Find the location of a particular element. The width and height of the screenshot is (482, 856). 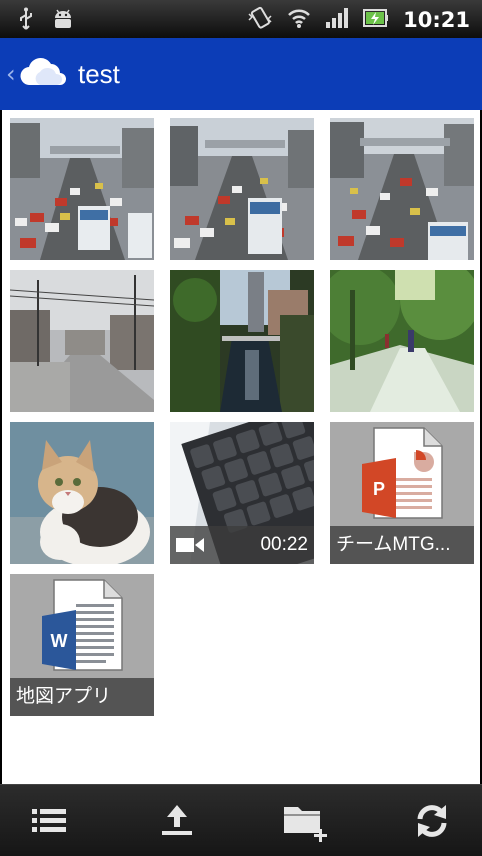

new-folder-icon is located at coordinates (304, 821).